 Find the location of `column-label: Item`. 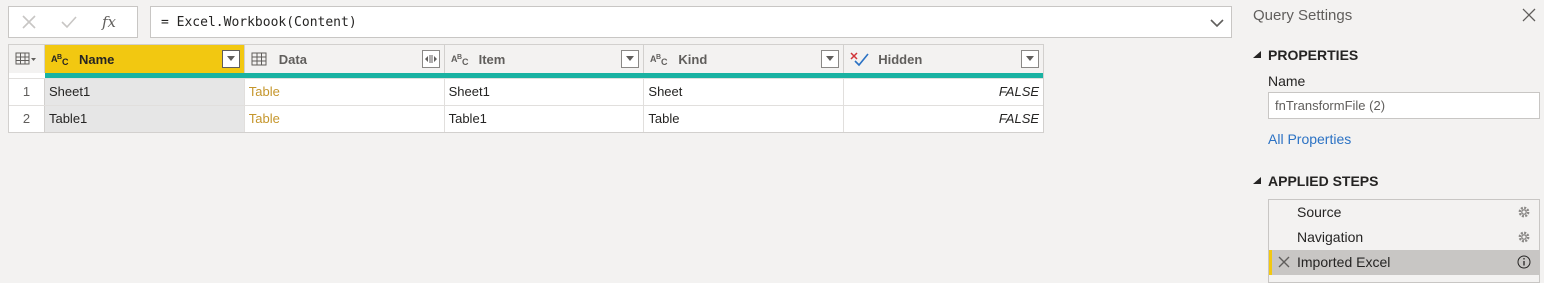

column-label: Item is located at coordinates (492, 59).